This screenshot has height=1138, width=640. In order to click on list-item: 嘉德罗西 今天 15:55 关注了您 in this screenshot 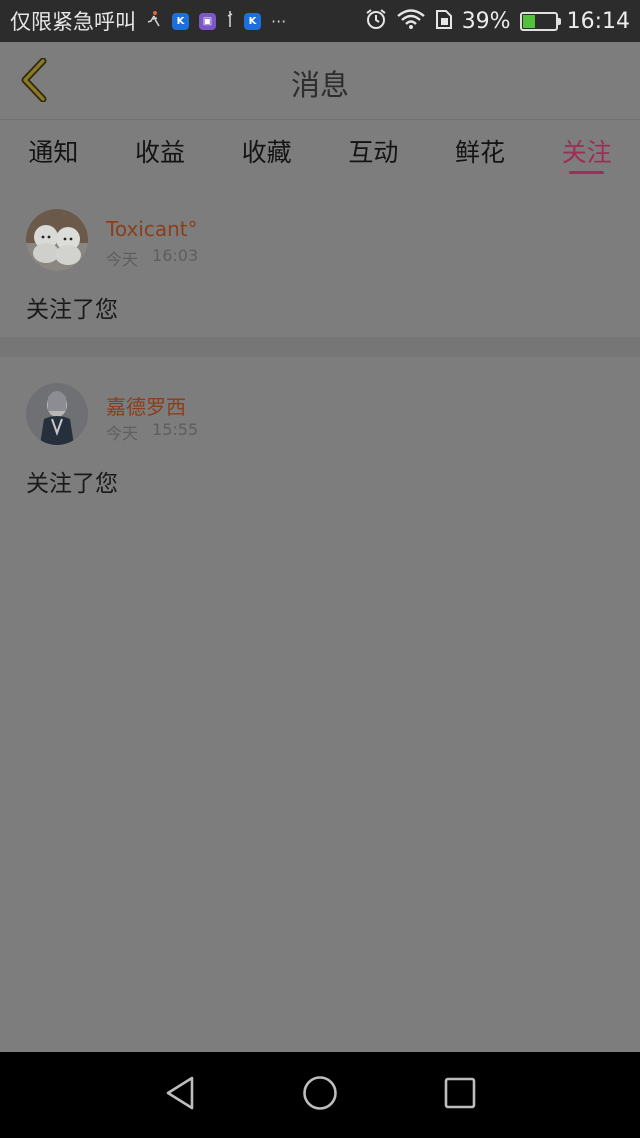, I will do `click(320, 434)`.